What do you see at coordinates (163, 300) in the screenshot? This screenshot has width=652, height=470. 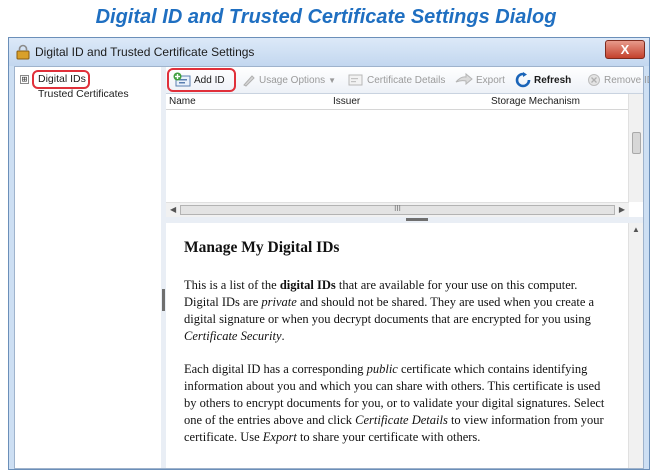 I see `splitter-grip` at bounding box center [163, 300].